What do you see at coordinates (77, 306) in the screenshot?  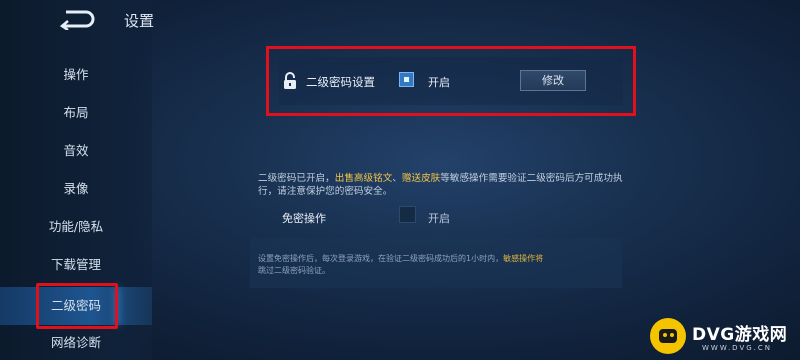 I see `annotation-highlight-box` at bounding box center [77, 306].